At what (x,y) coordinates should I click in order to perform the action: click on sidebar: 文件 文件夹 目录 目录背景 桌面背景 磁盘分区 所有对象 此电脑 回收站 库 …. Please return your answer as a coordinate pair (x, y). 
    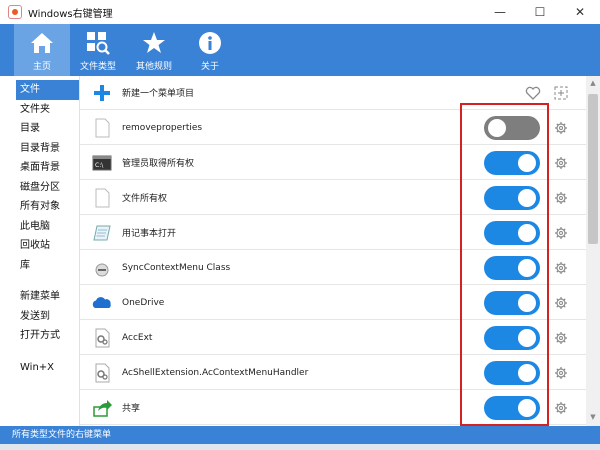
    Looking at the image, I should click on (40, 251).